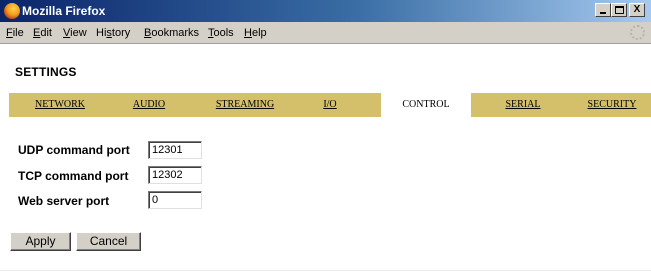  I want to click on maximize-button, so click(619, 10).